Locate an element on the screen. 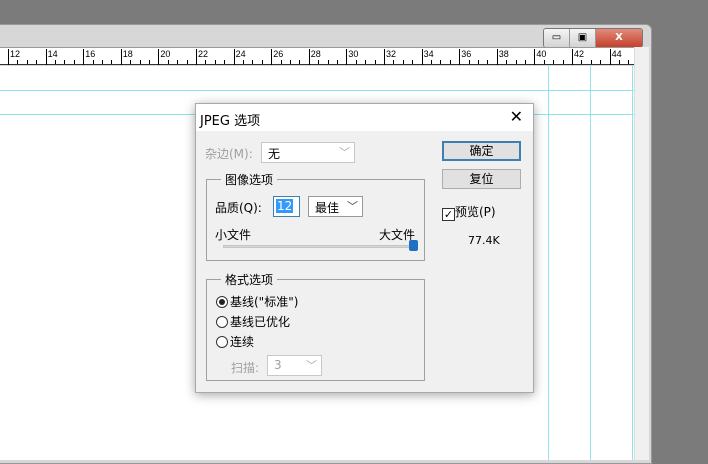 The height and width of the screenshot is (464, 708). small-file-label: 小文件 is located at coordinates (233, 235).